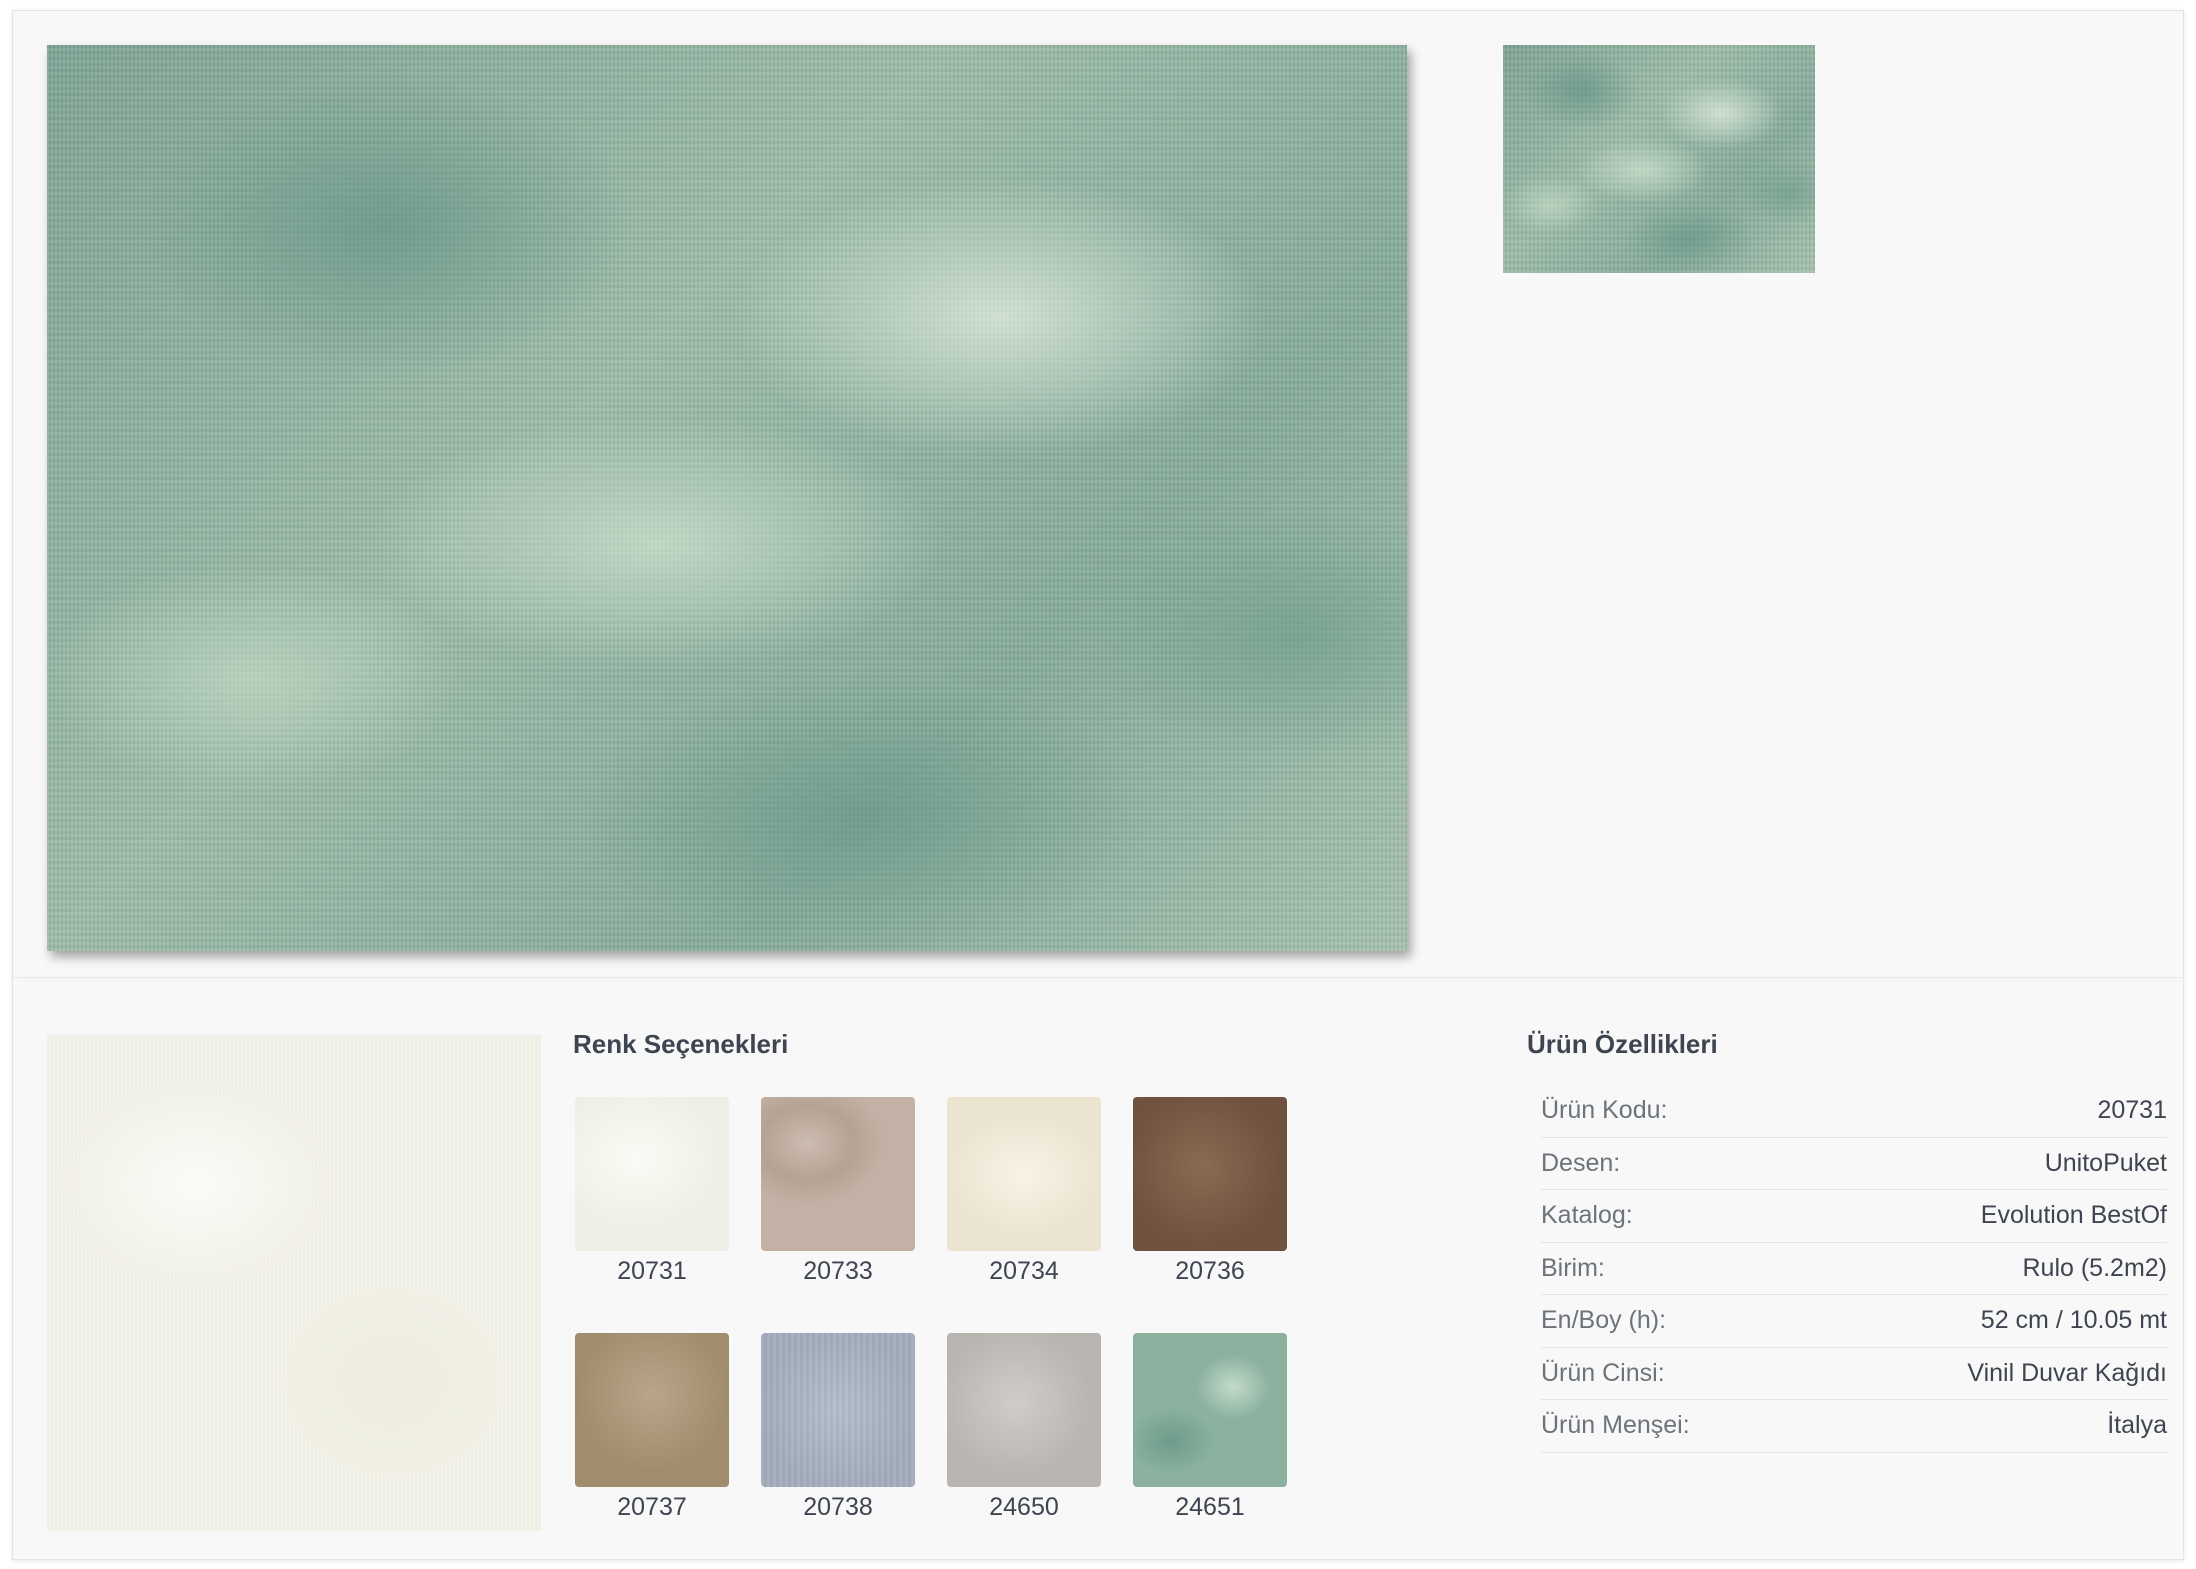 The height and width of the screenshot is (1569, 2196). I want to click on product-thumbnail, so click(1659, 159).